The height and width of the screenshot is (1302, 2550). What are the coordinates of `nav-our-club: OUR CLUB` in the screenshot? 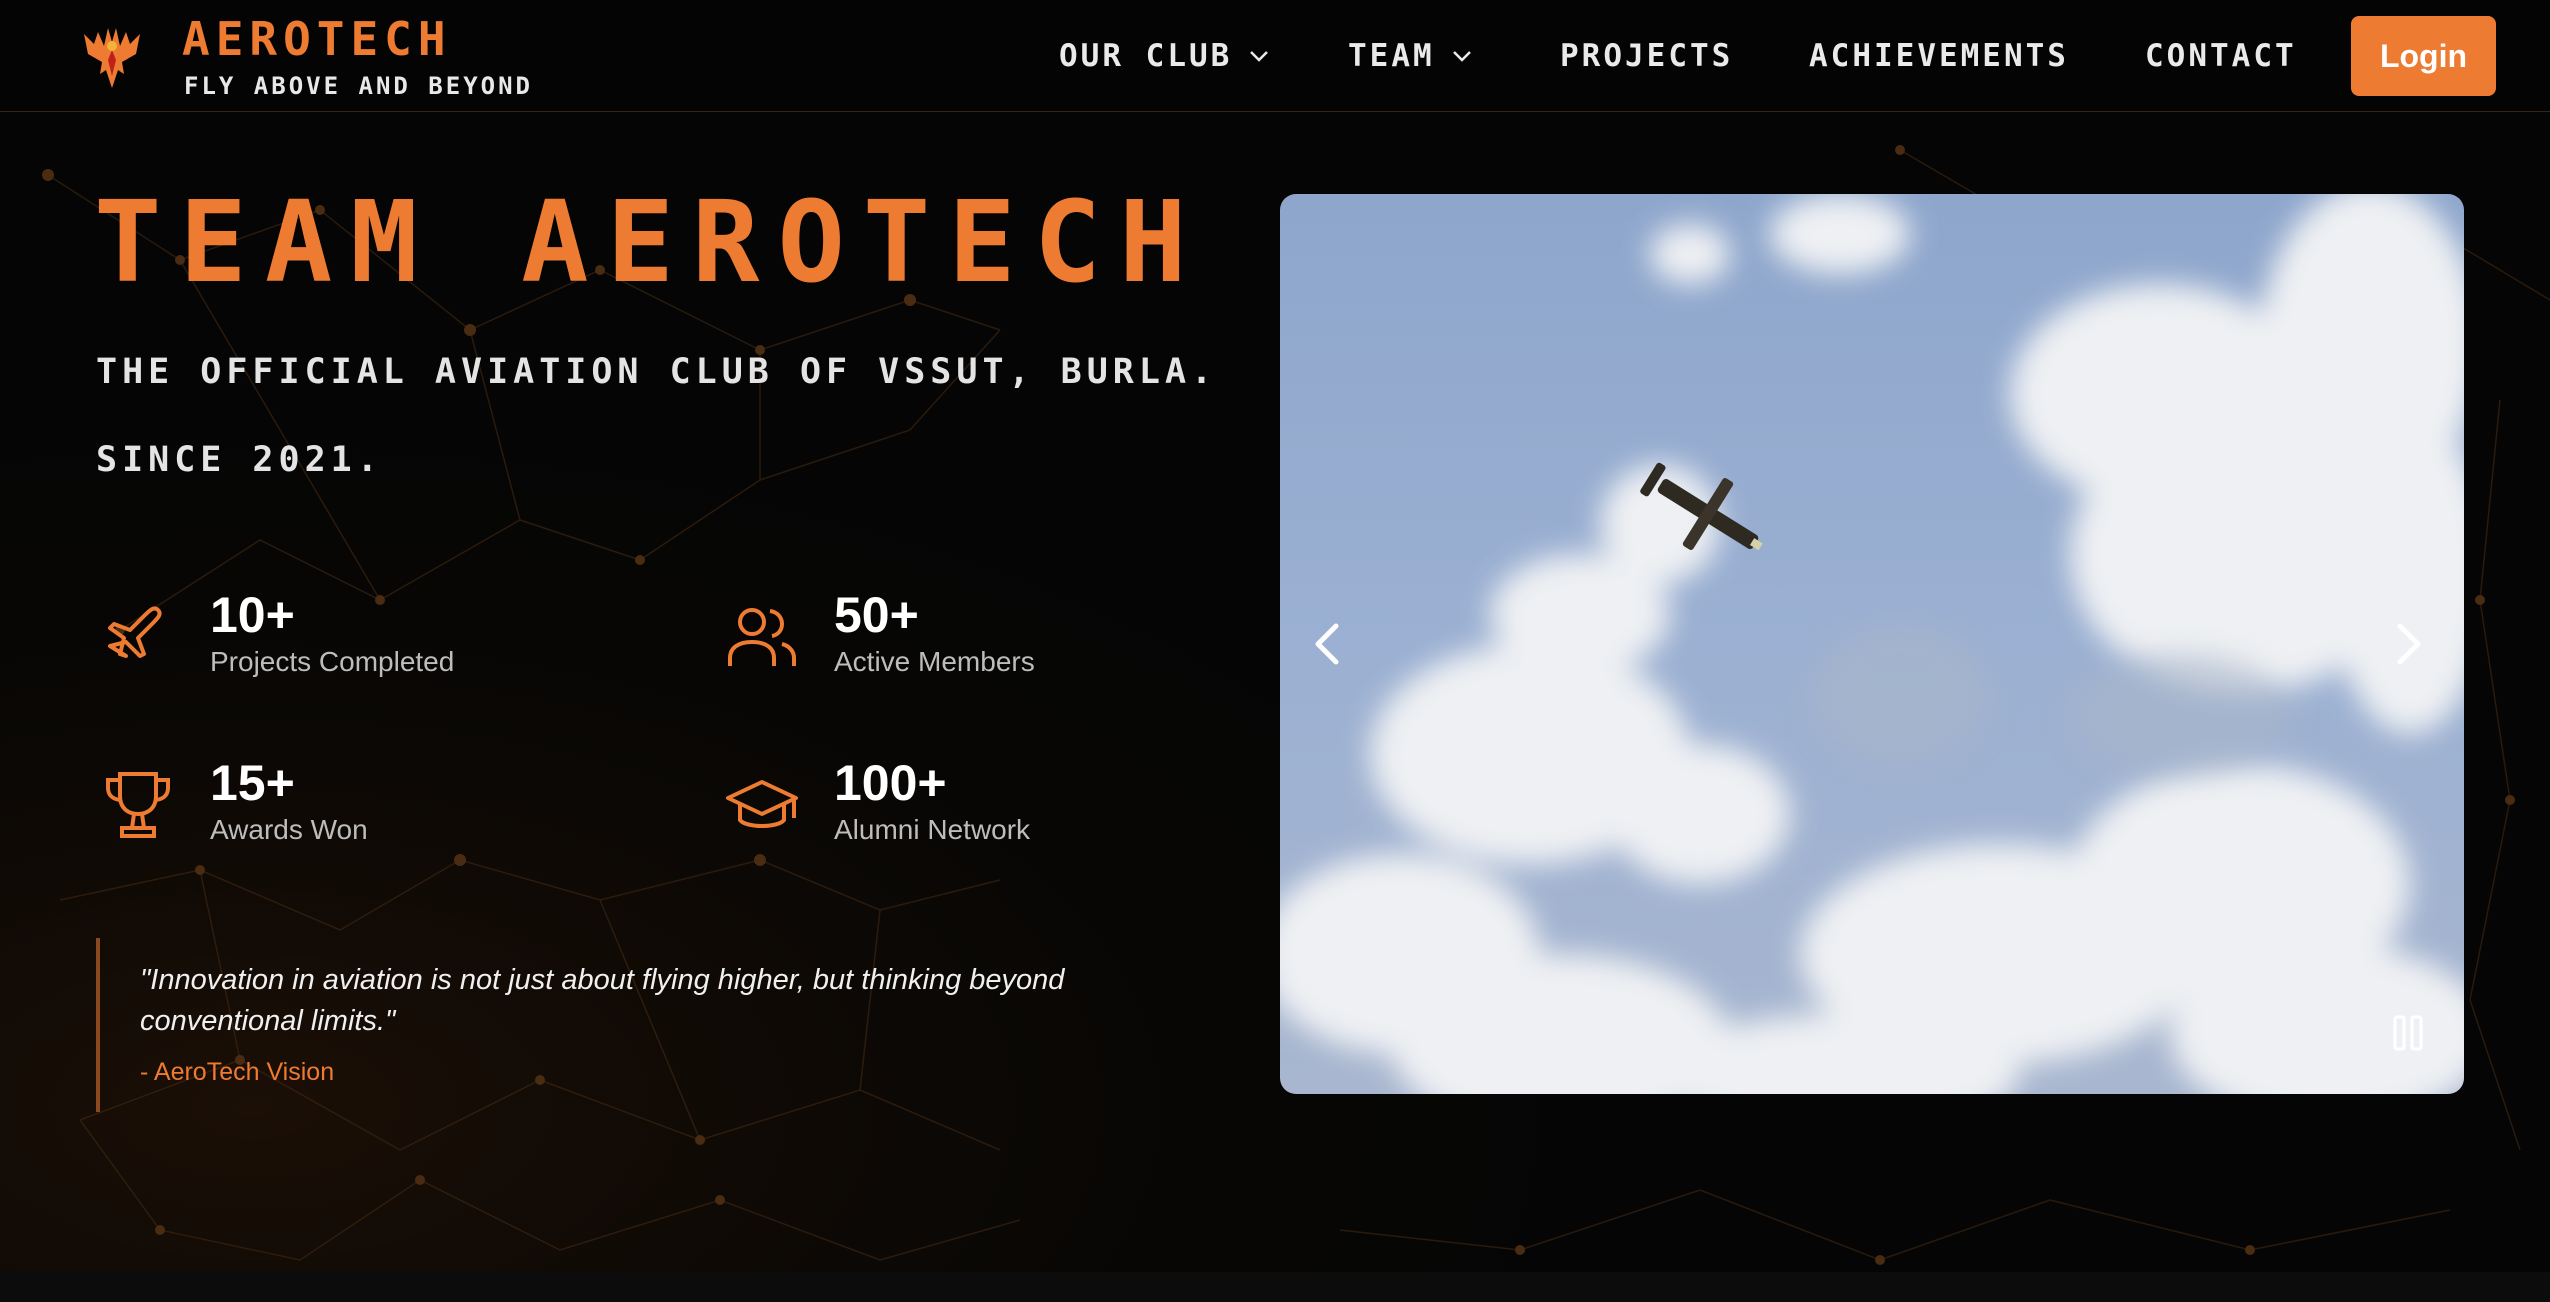 It's located at (1164, 56).